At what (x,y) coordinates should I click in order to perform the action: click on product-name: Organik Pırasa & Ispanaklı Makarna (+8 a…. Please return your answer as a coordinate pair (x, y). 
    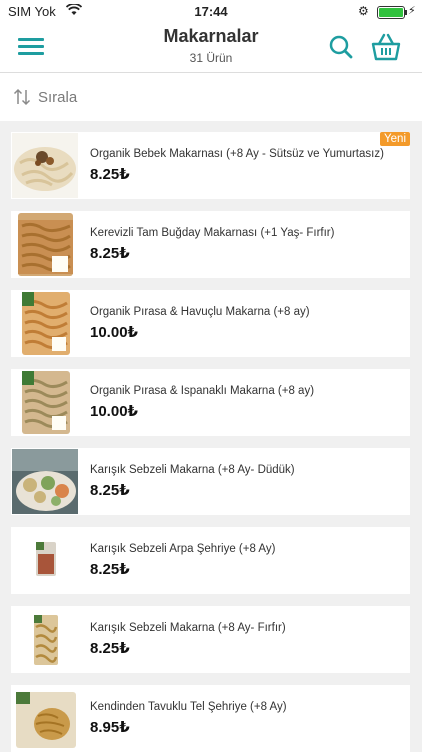
    Looking at the image, I should click on (202, 391).